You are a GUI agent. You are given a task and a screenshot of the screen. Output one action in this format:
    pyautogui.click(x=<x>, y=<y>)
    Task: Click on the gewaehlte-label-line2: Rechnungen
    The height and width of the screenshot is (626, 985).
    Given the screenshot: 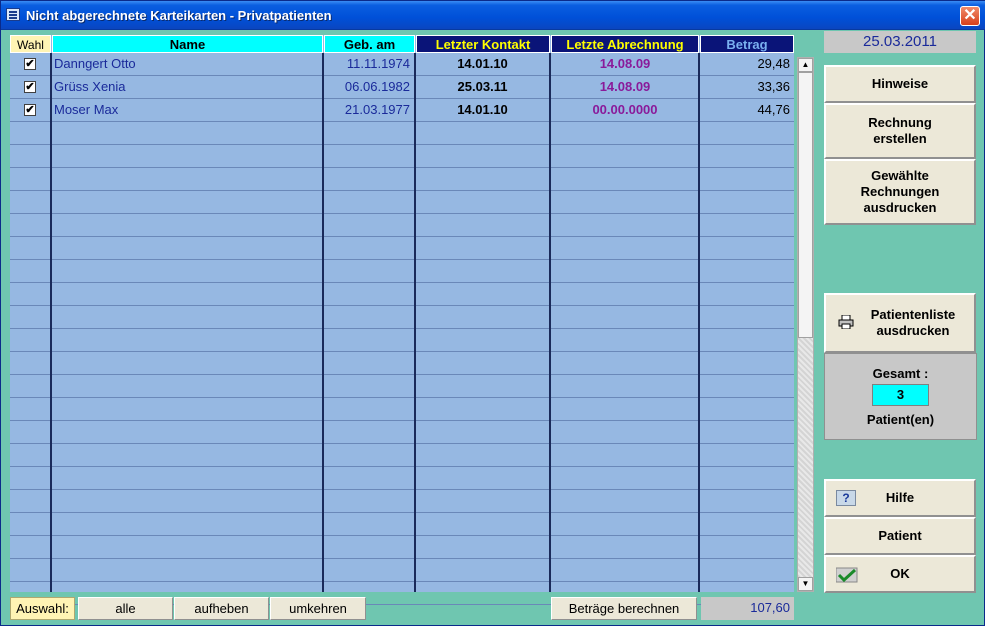 What is the action you would take?
    pyautogui.click(x=900, y=191)
    